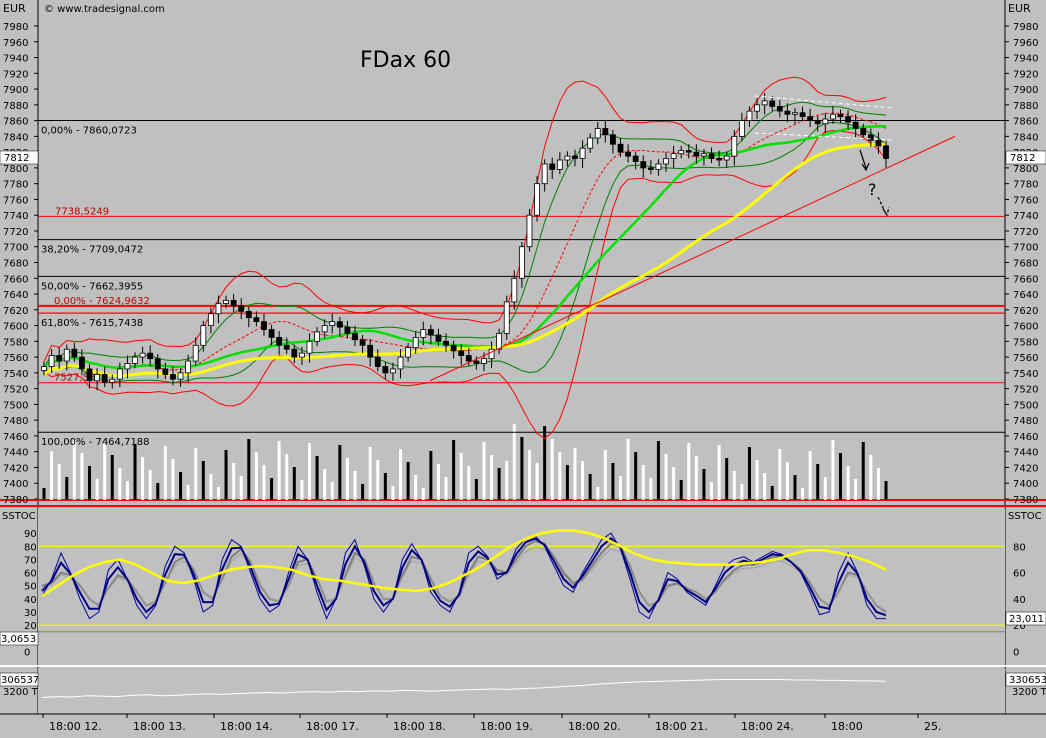 Image resolution: width=1046 pixels, height=738 pixels. I want to click on y-tick-left-7920: 7920, so click(15, 74).